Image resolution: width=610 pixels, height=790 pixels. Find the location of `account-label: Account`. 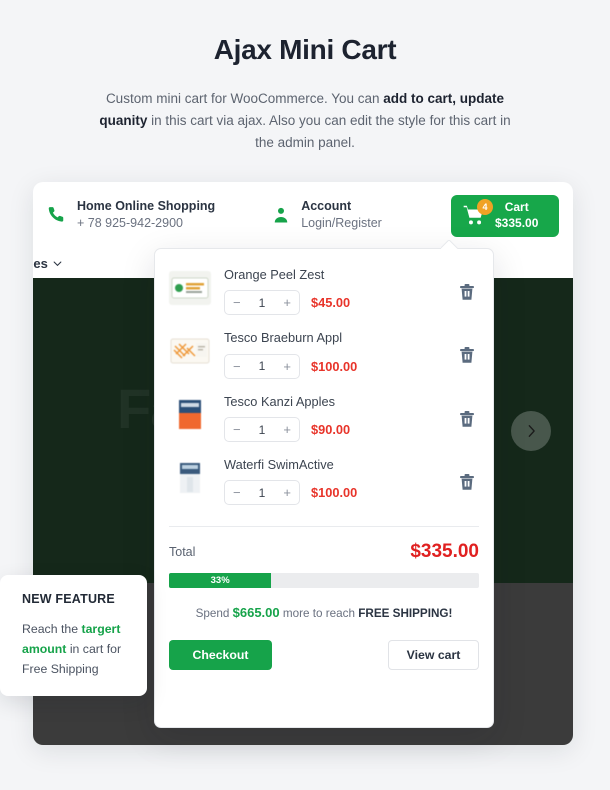

account-label: Account is located at coordinates (326, 206).